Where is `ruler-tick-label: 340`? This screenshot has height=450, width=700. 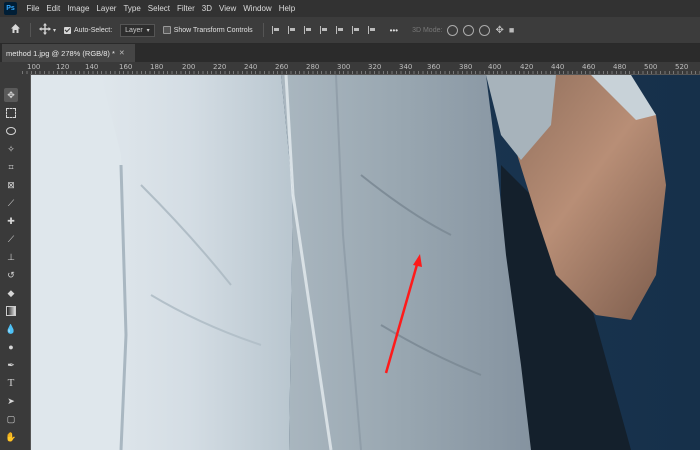
ruler-tick-label: 340 is located at coordinates (406, 67).